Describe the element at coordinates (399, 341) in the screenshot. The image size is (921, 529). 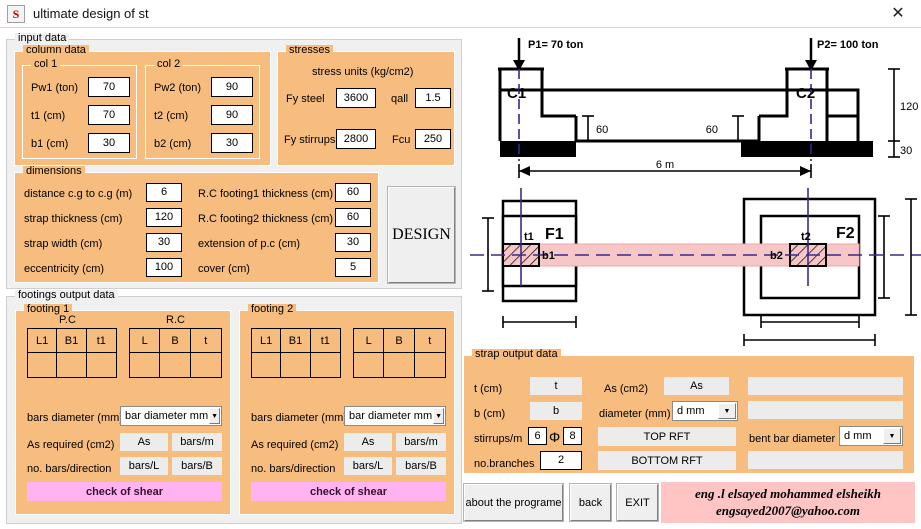
I see `table-cell: B` at that location.